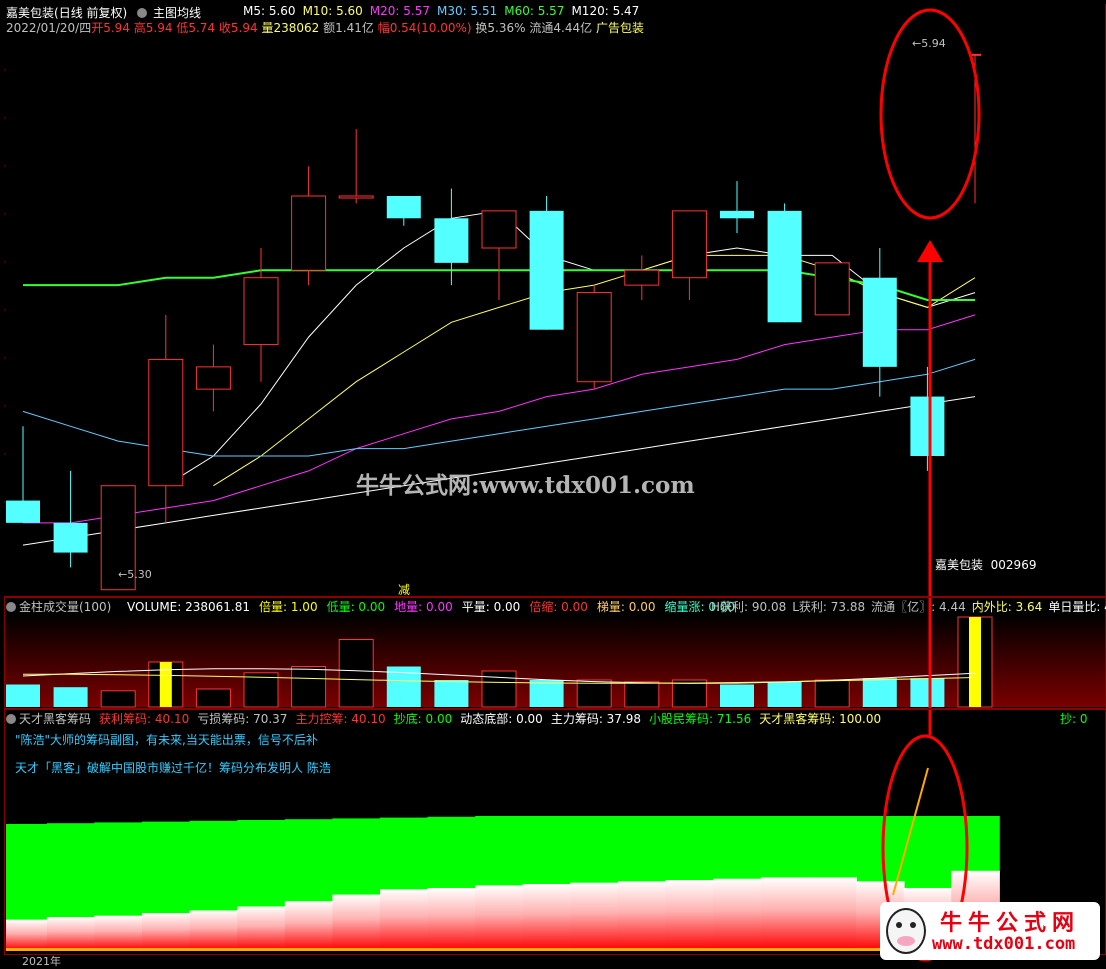  I want to click on chip-stat-4: 动态底部: 0.00, so click(501, 719).